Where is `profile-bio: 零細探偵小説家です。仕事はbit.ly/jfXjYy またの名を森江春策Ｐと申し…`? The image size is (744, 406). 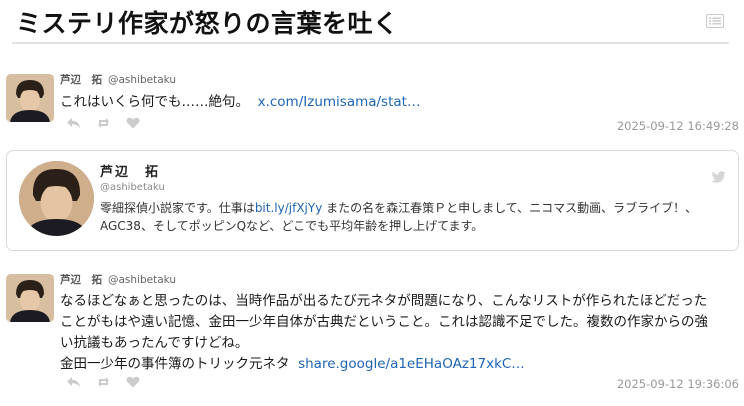 profile-bio: 零細探偵小説家です。仕事はbit.ly/jfXjYy またの名を森江春策Ｐと申し… is located at coordinates (410, 217).